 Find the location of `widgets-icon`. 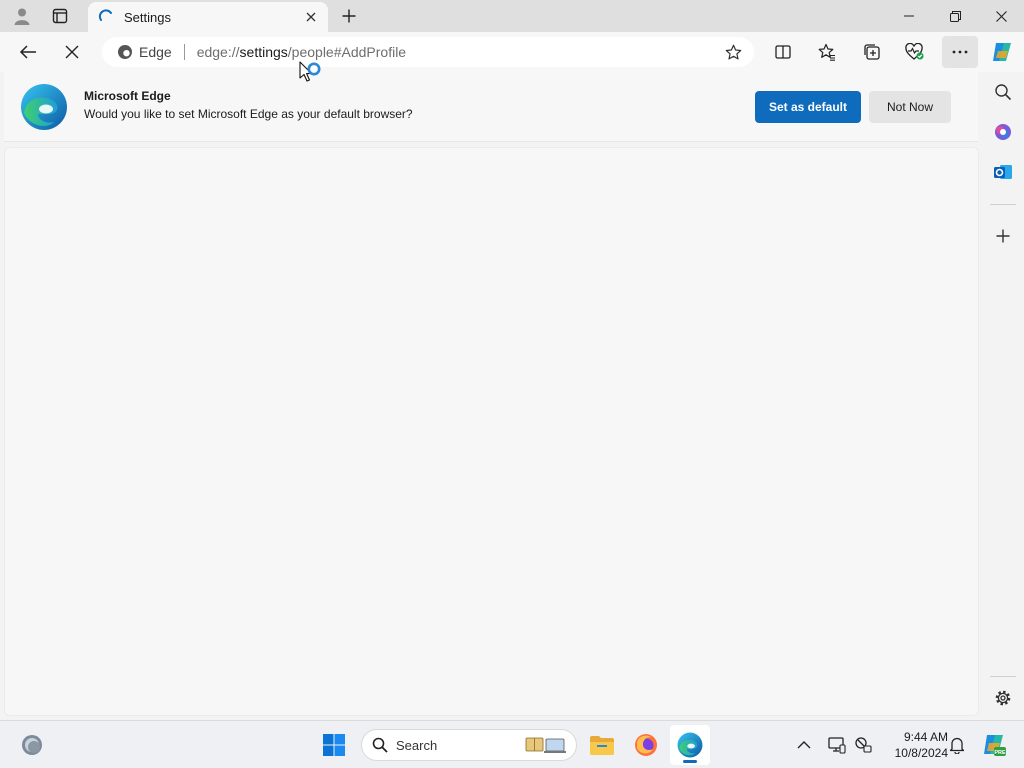

widgets-icon is located at coordinates (32, 745).